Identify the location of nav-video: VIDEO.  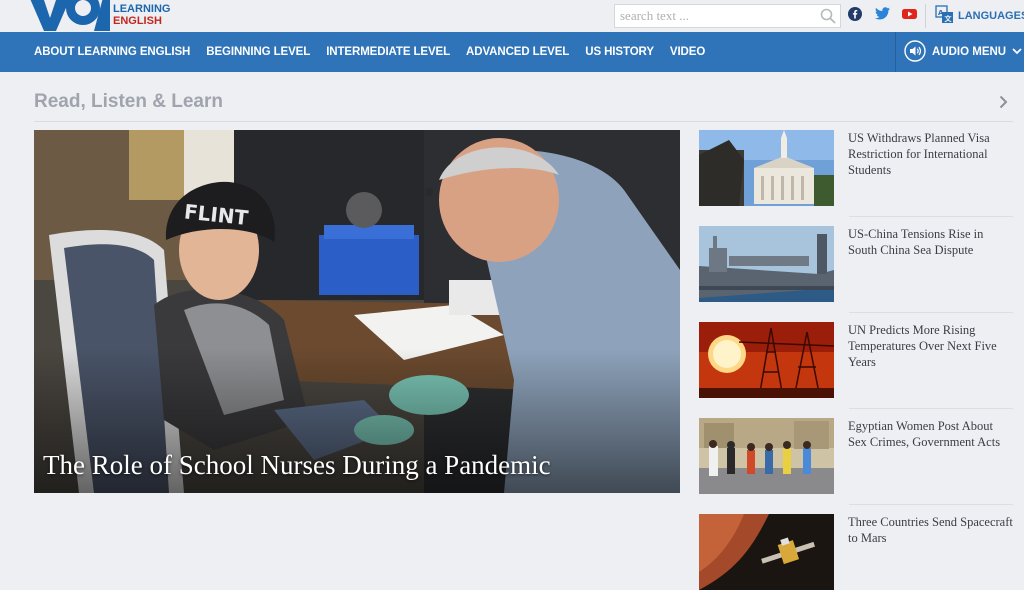
(687, 52).